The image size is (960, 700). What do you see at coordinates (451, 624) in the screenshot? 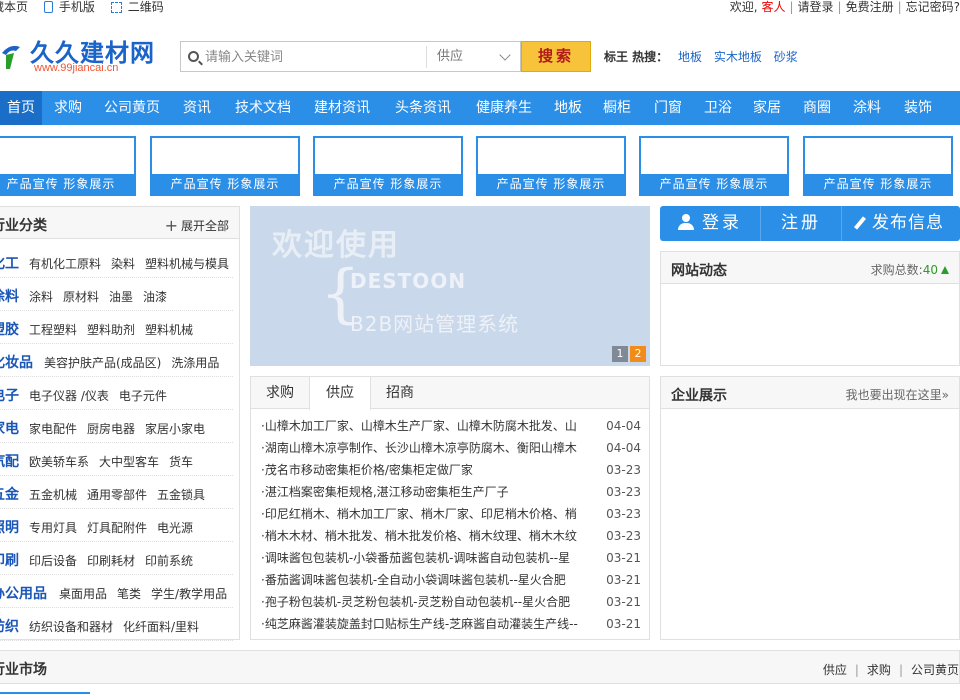
I see `news-list-item: ·纯芝麻酱灌装旋盖封口贴标生产线-芝麻酱自动灌装生产线-- 03-21` at bounding box center [451, 624].